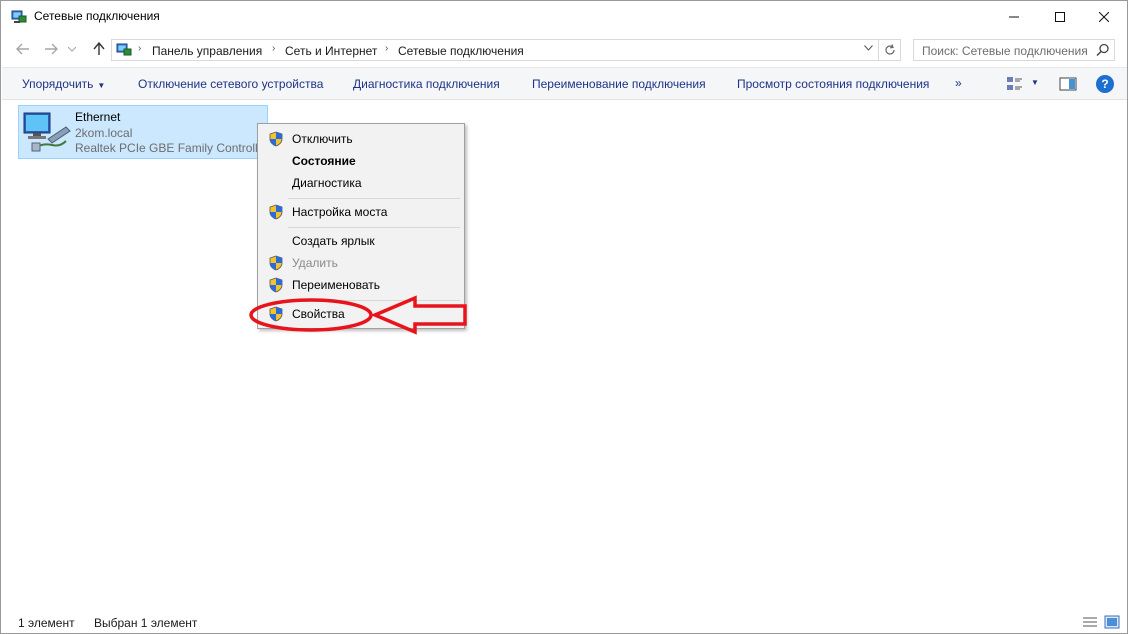 This screenshot has width=1128, height=634. What do you see at coordinates (564, 622) in the screenshot?
I see `status-bar: 1 элемент Выбран 1 элемент` at bounding box center [564, 622].